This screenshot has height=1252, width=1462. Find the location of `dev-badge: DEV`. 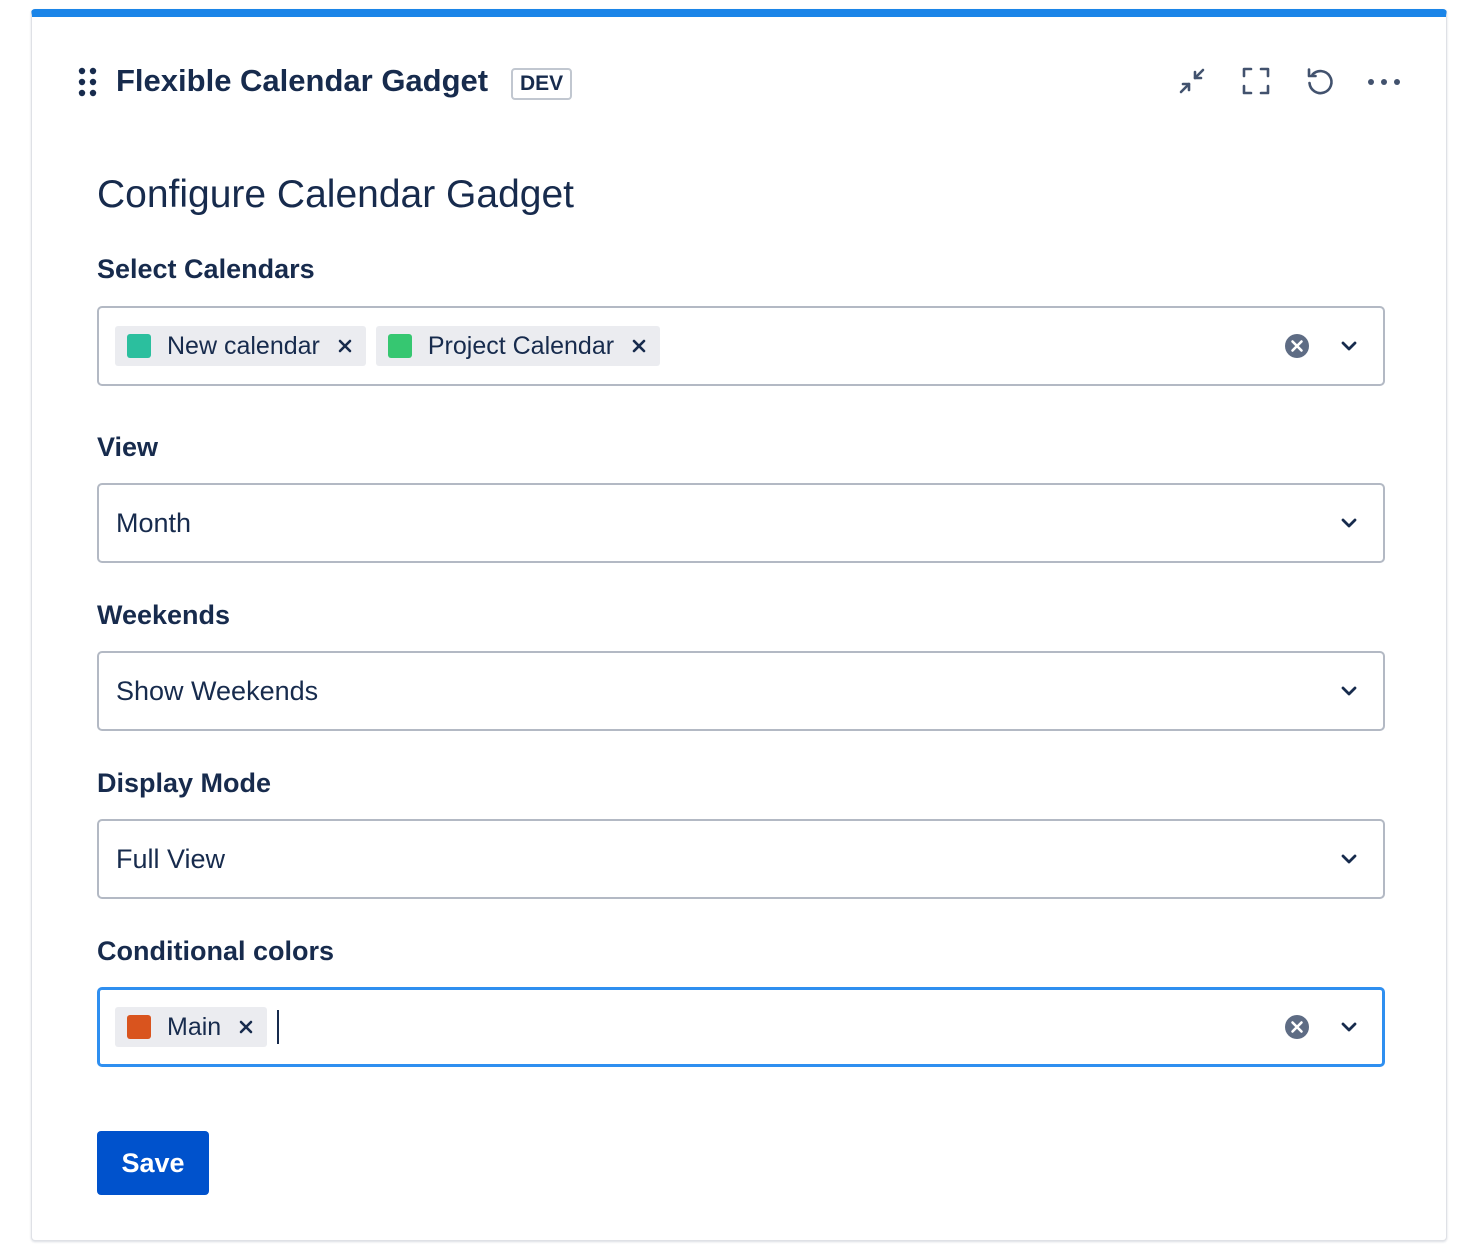

dev-badge: DEV is located at coordinates (542, 84).